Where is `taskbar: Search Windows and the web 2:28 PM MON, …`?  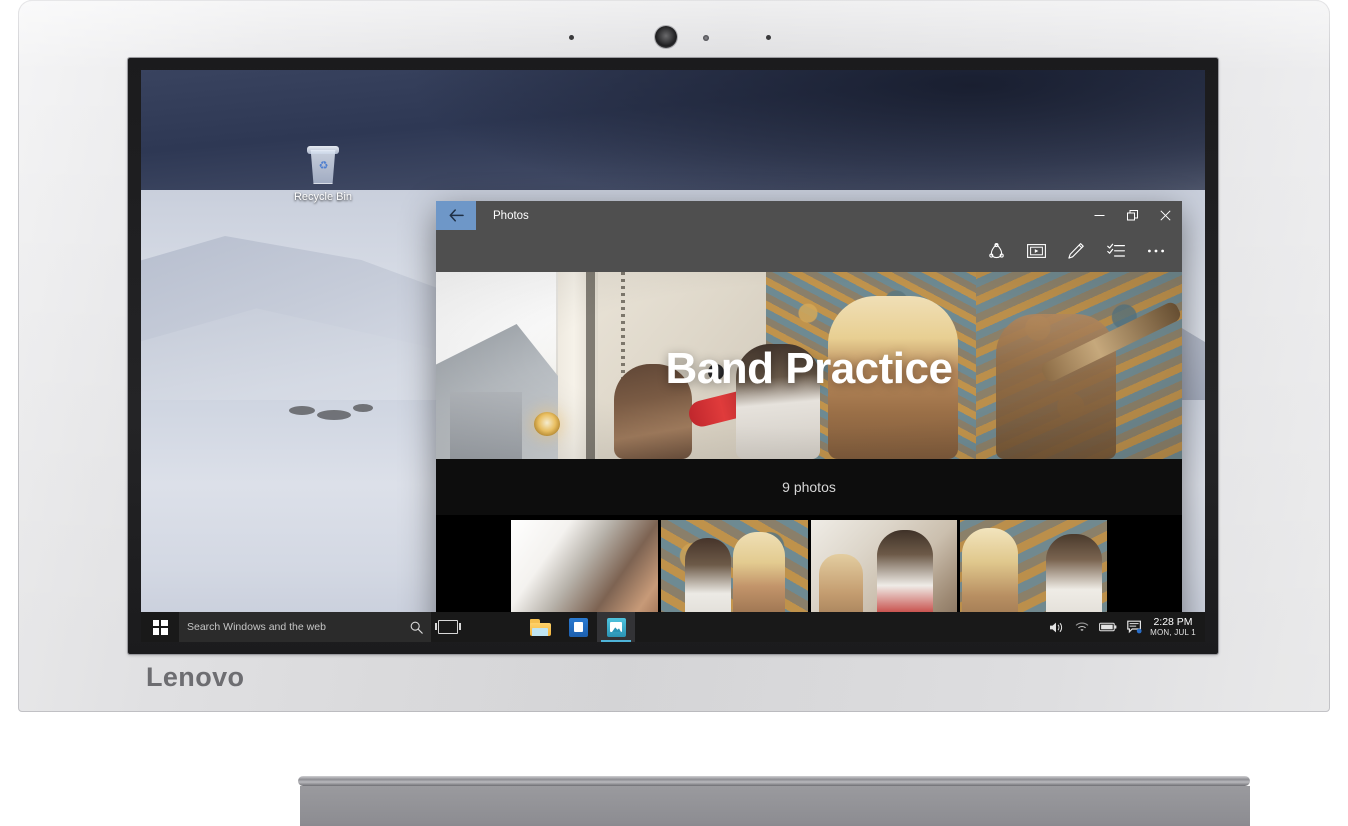 taskbar: Search Windows and the web 2:28 PM MON, … is located at coordinates (673, 627).